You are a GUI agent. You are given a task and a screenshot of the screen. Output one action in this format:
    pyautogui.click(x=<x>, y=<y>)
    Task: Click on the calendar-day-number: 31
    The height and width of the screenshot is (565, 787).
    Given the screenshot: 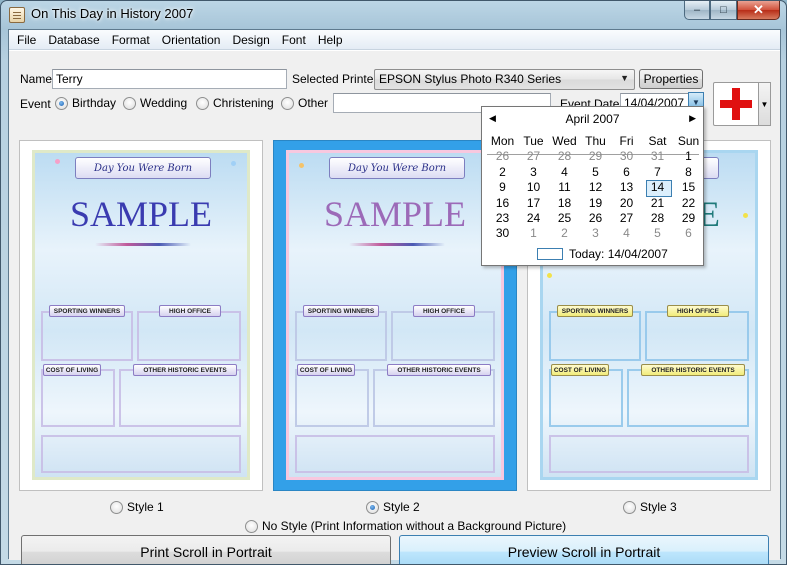 What is the action you would take?
    pyautogui.click(x=657, y=156)
    